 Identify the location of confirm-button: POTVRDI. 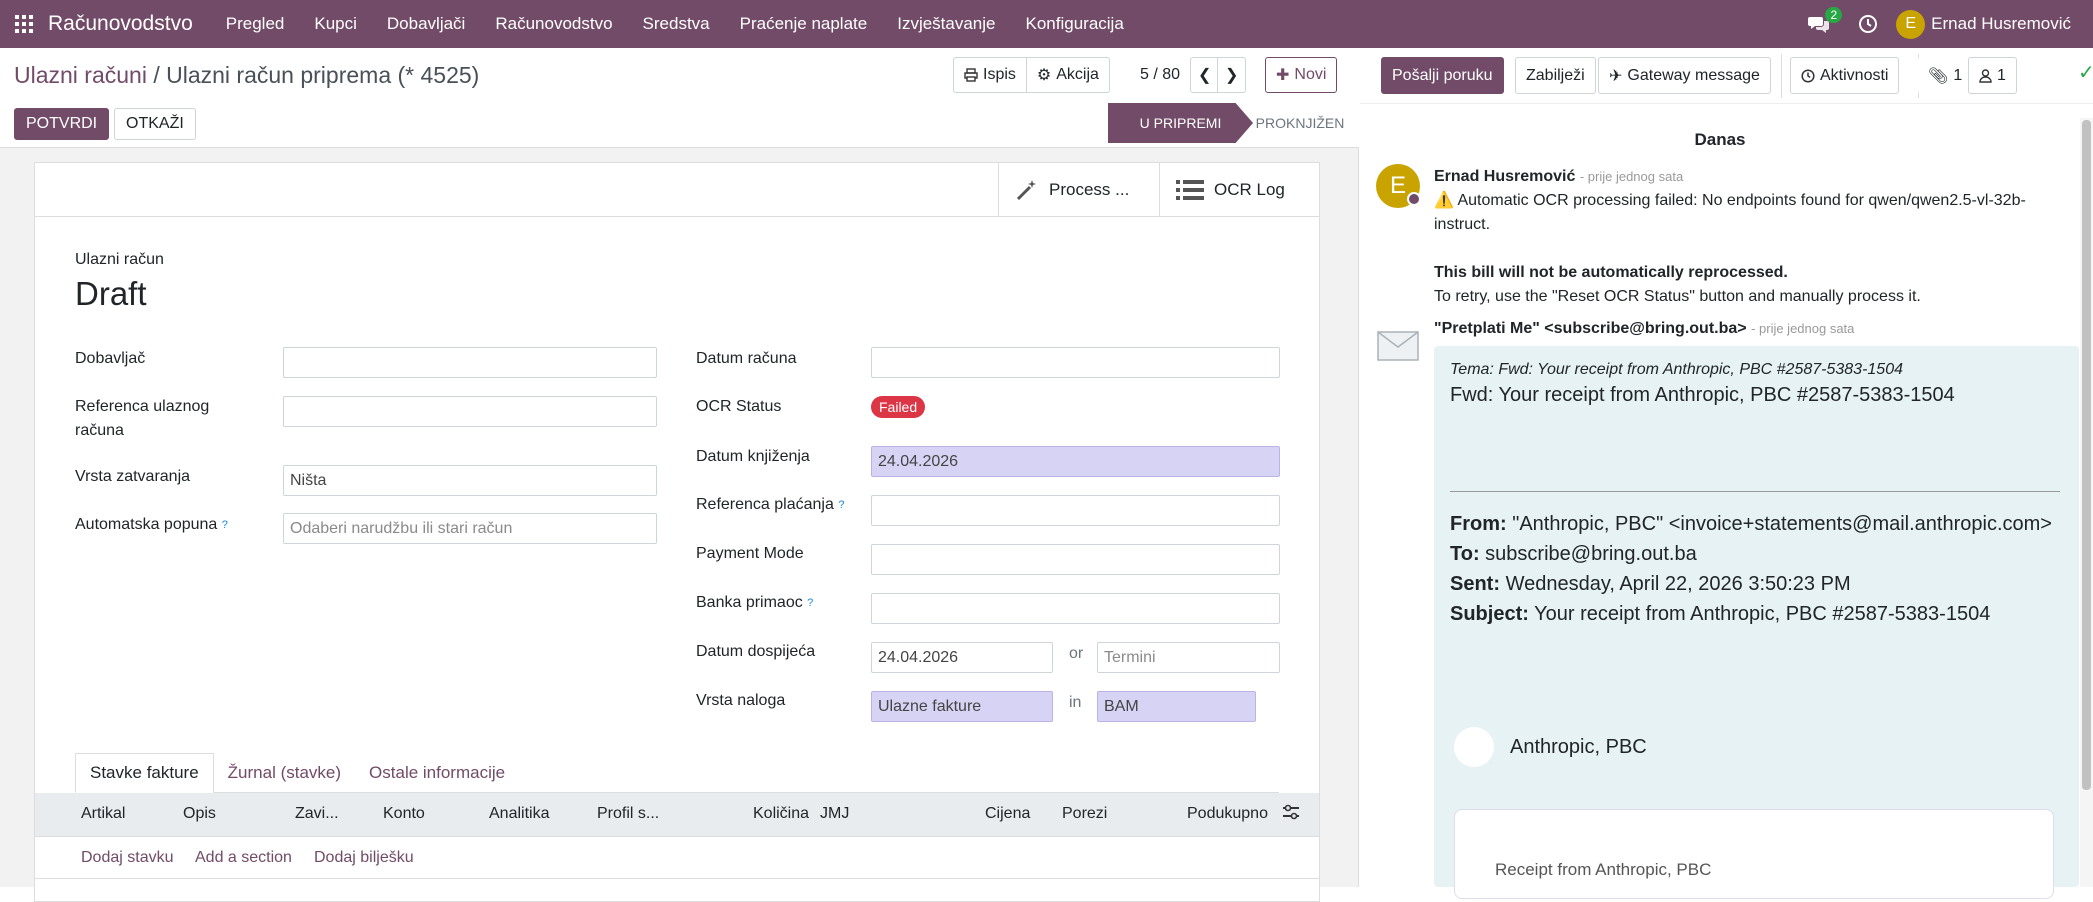
(62, 124).